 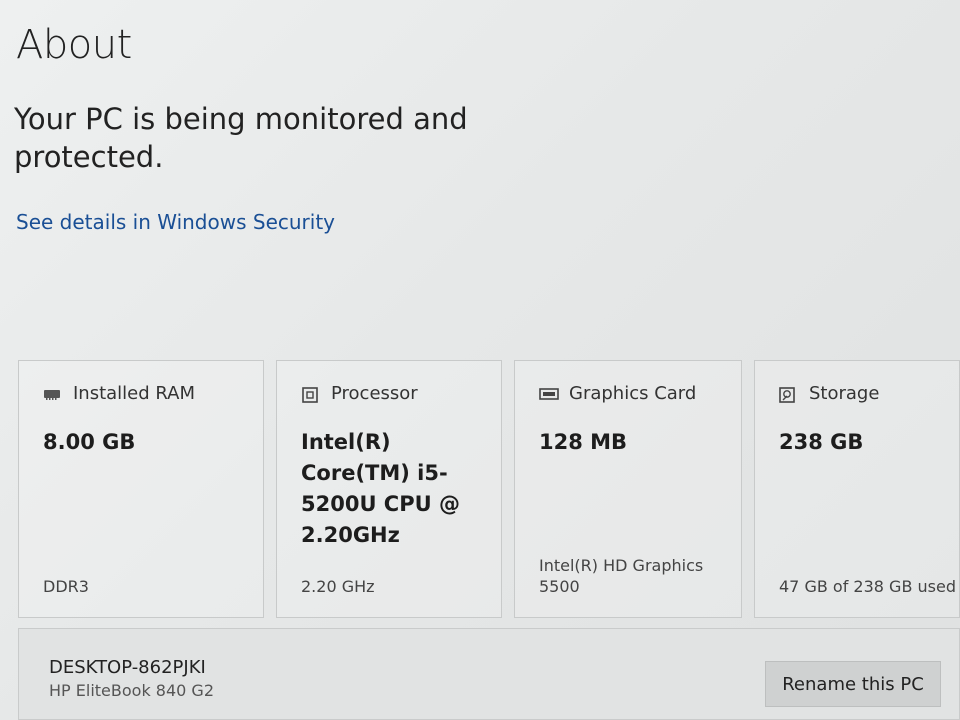 I want to click on spec-card-ram: Installed RAM 8.00 GB DDR3, so click(x=141, y=489).